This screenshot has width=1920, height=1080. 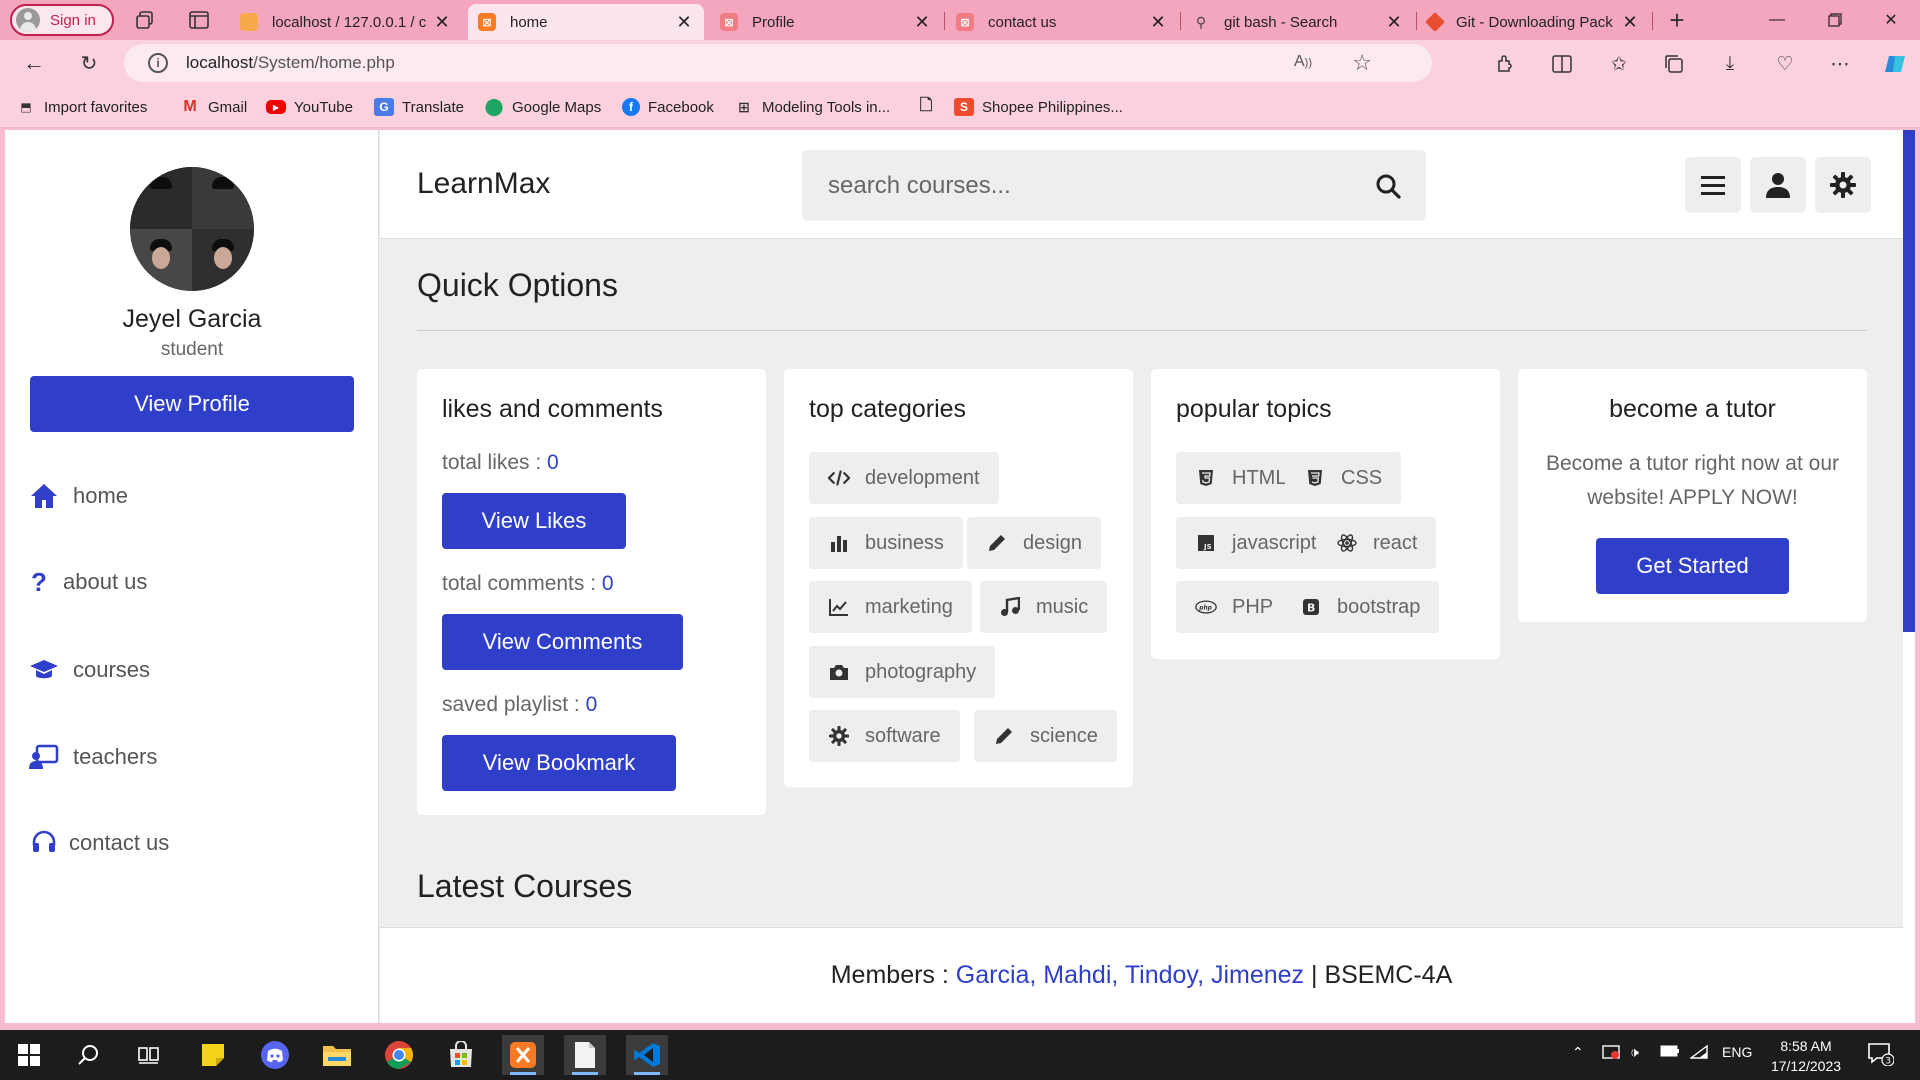 I want to click on tab-git-bash-search: ⚲ git bash - Search ✕, so click(x=1298, y=22).